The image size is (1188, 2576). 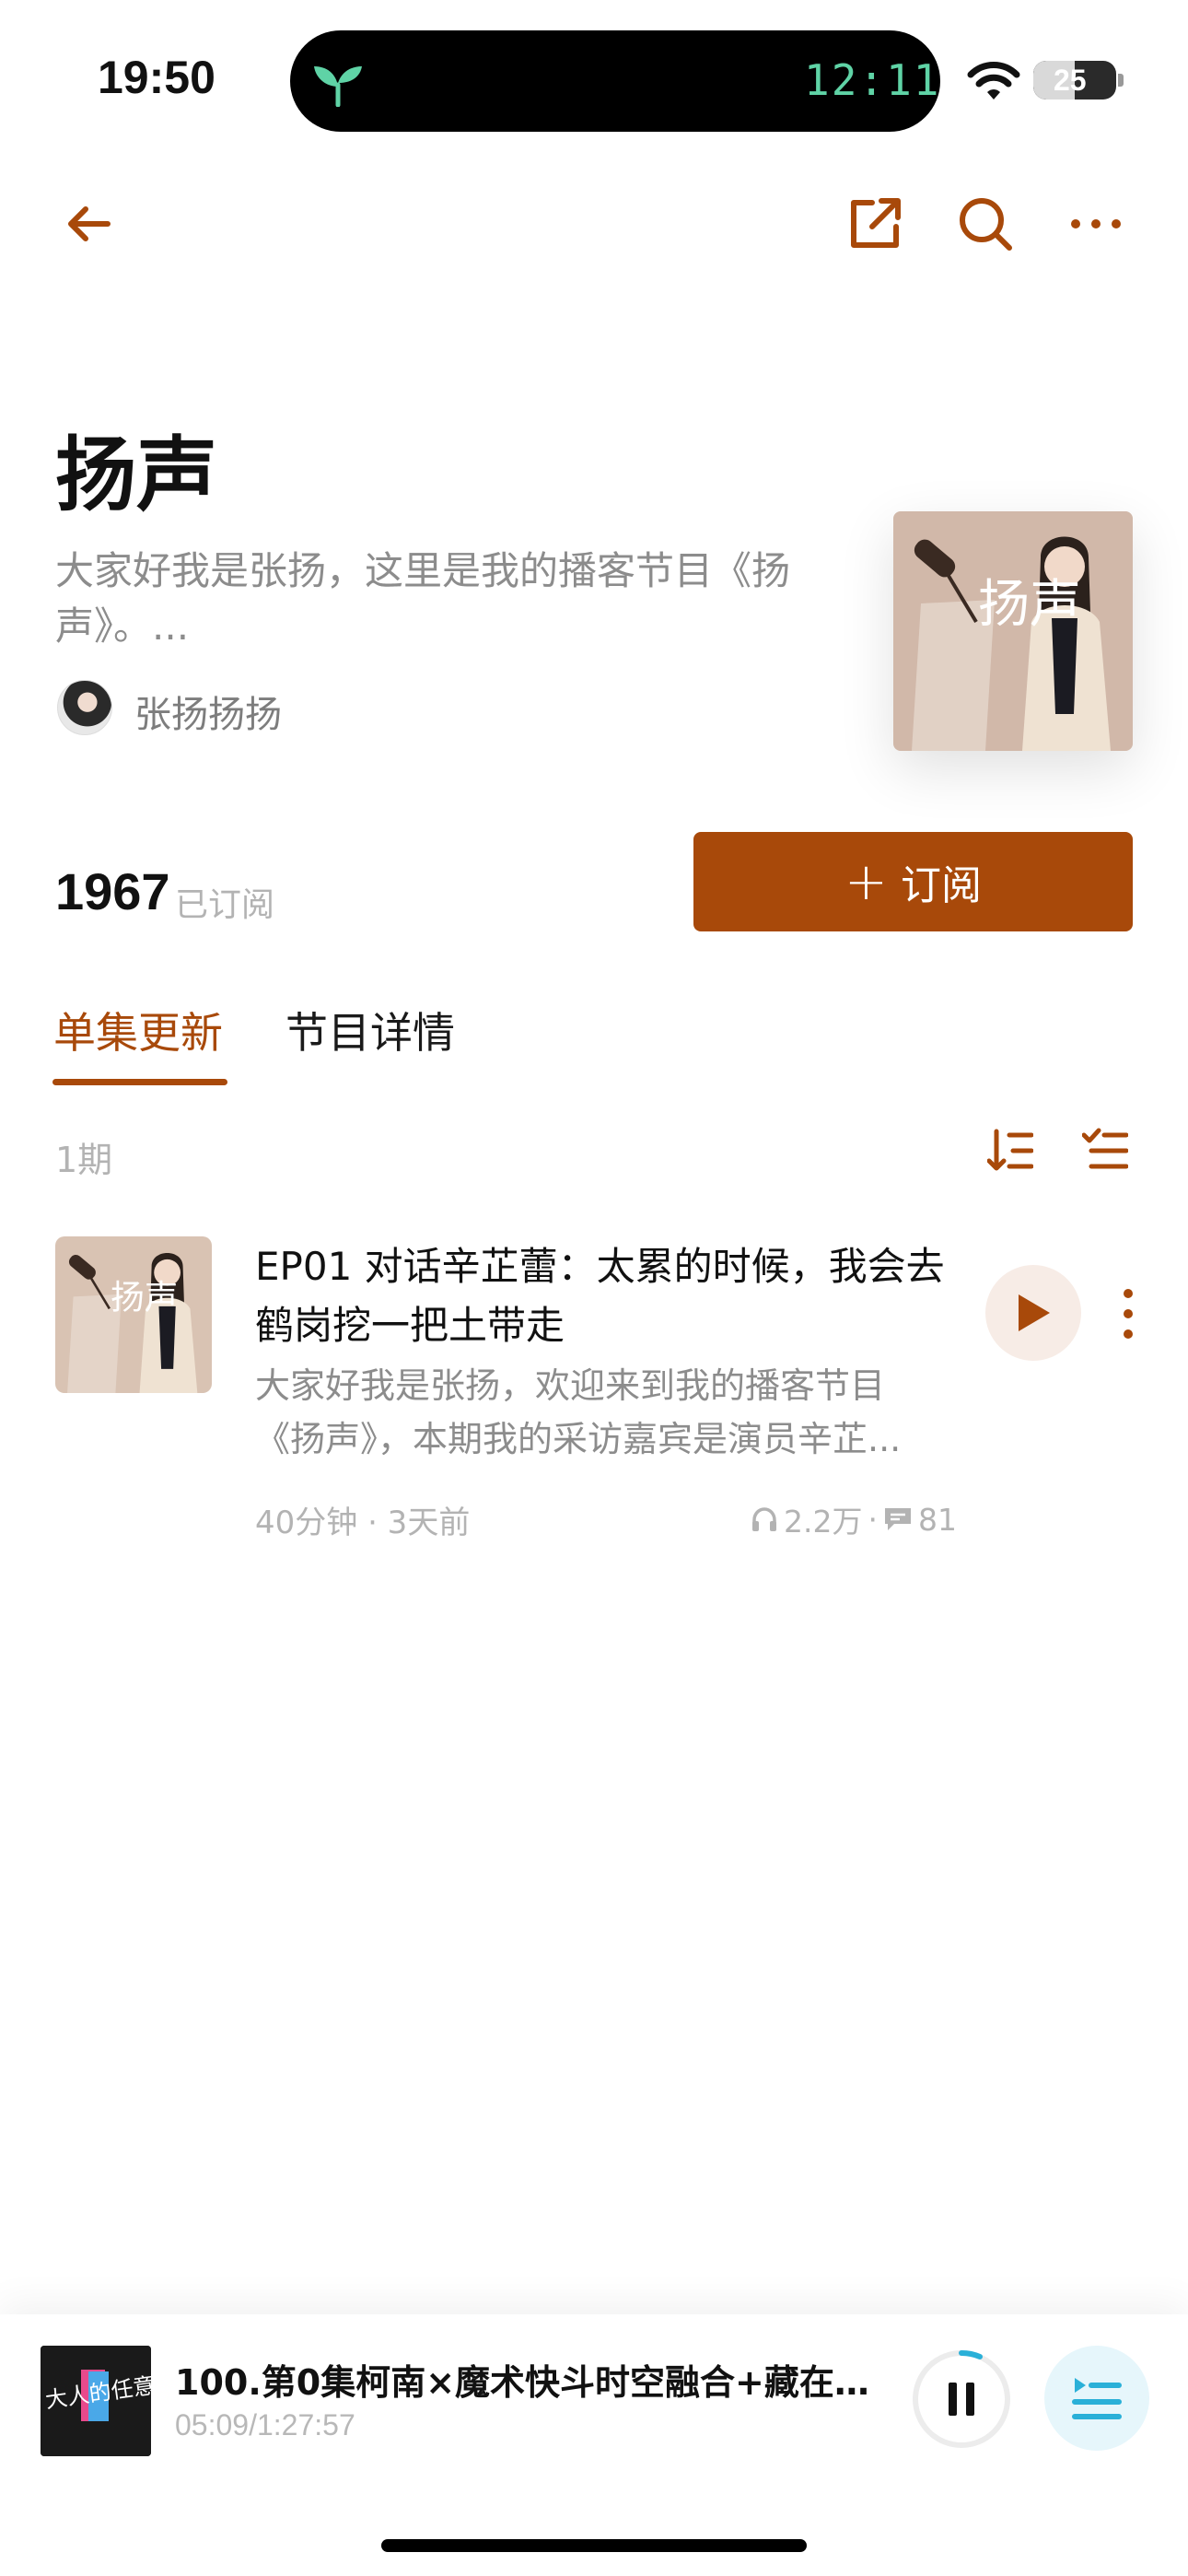 I want to click on share-external-icon, so click(x=876, y=223).